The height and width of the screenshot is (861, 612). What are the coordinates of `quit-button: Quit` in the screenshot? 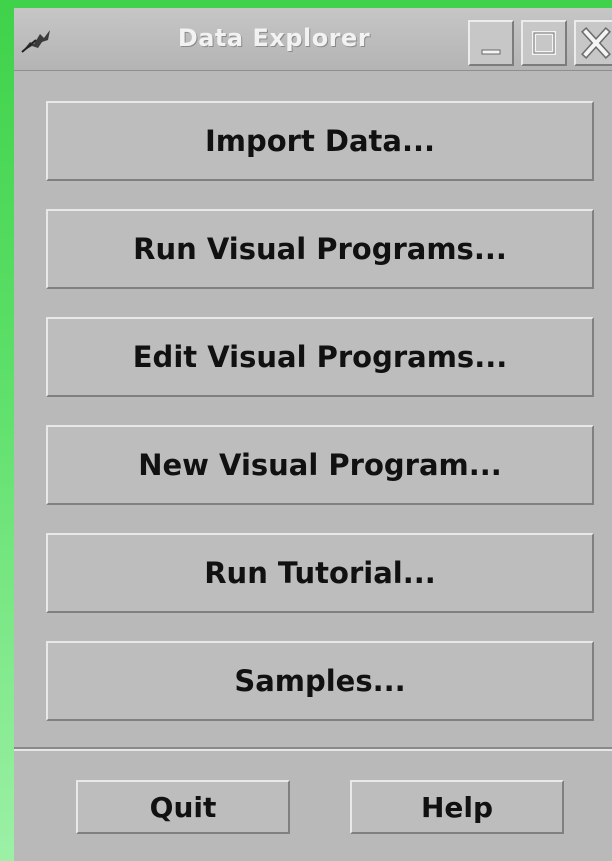 It's located at (183, 807).